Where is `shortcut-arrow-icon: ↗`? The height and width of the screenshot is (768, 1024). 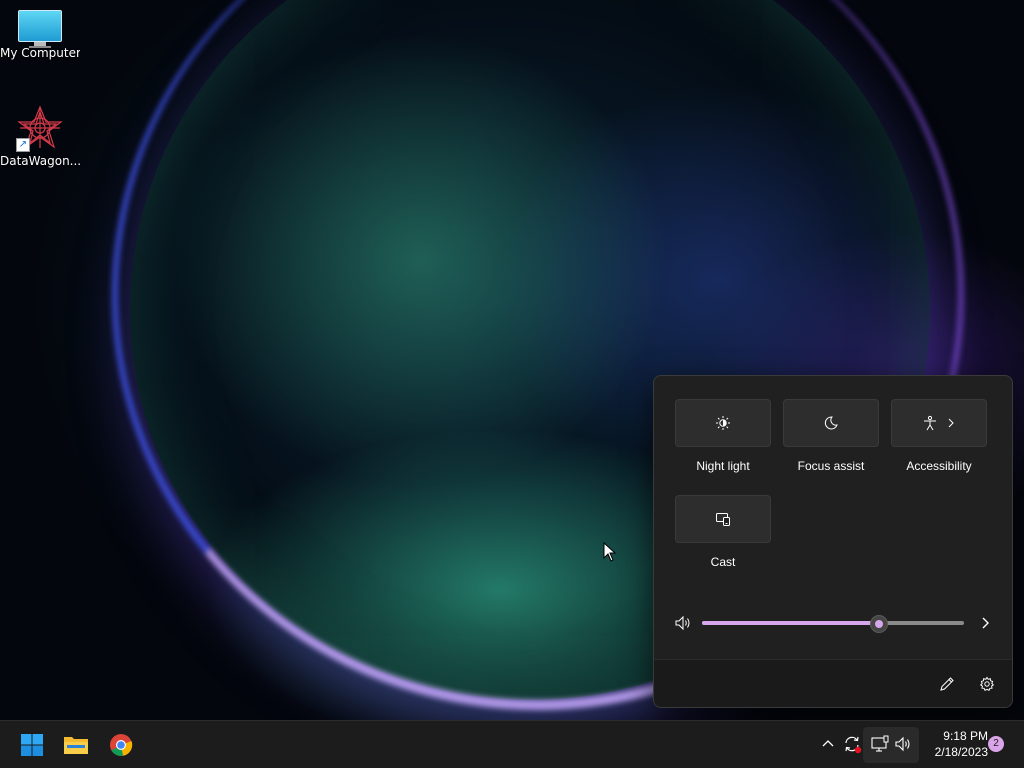 shortcut-arrow-icon: ↗ is located at coordinates (23, 145).